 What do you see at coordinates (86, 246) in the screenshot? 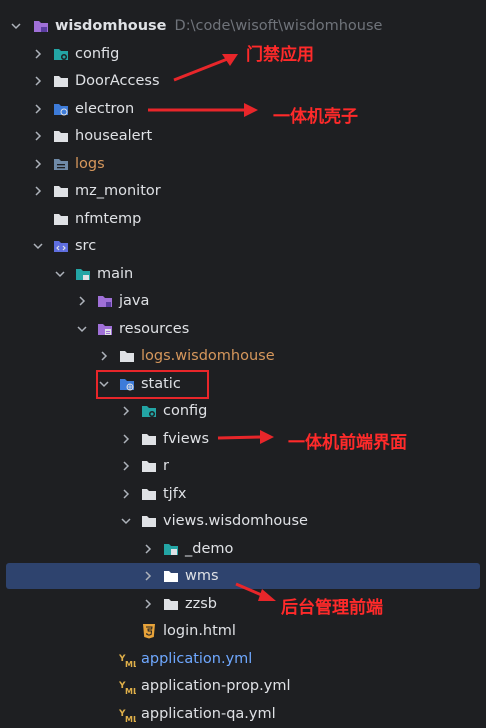
I see `tree-item-label: src` at bounding box center [86, 246].